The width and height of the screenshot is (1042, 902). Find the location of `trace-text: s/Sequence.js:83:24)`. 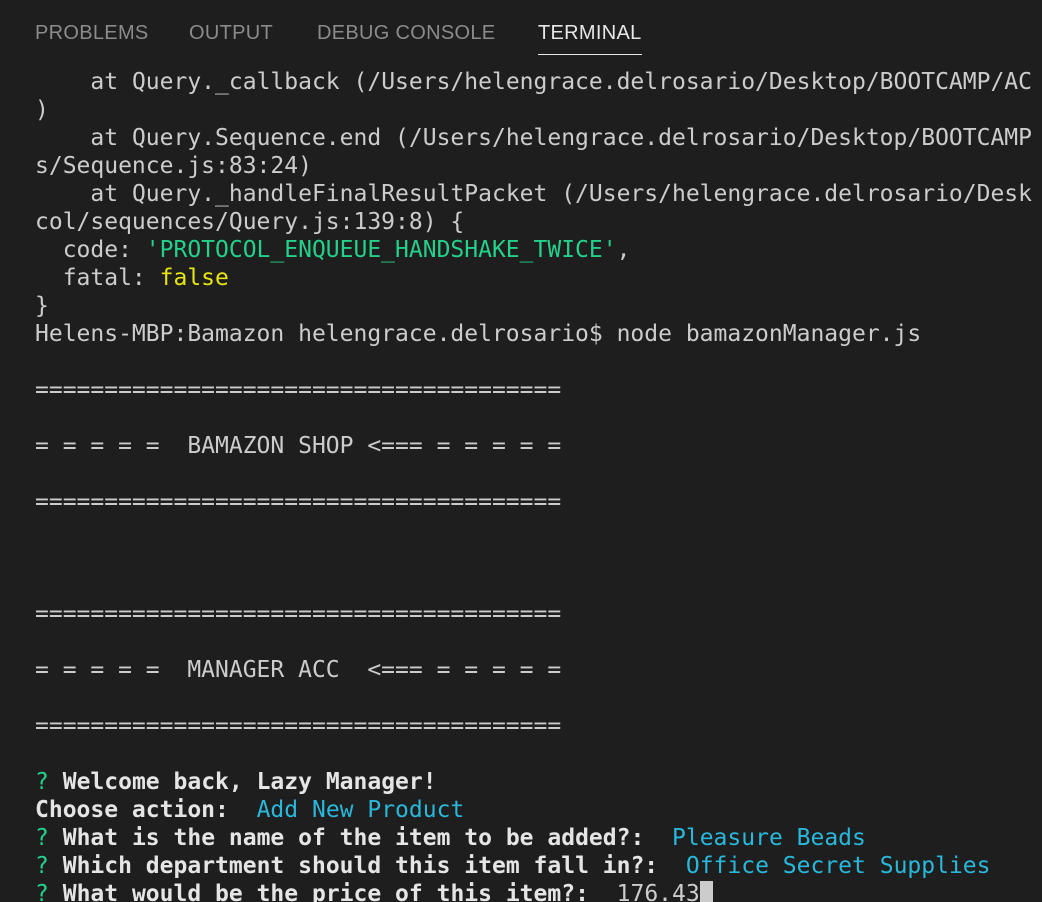

trace-text: s/Sequence.js:83:24) is located at coordinates (173, 166).